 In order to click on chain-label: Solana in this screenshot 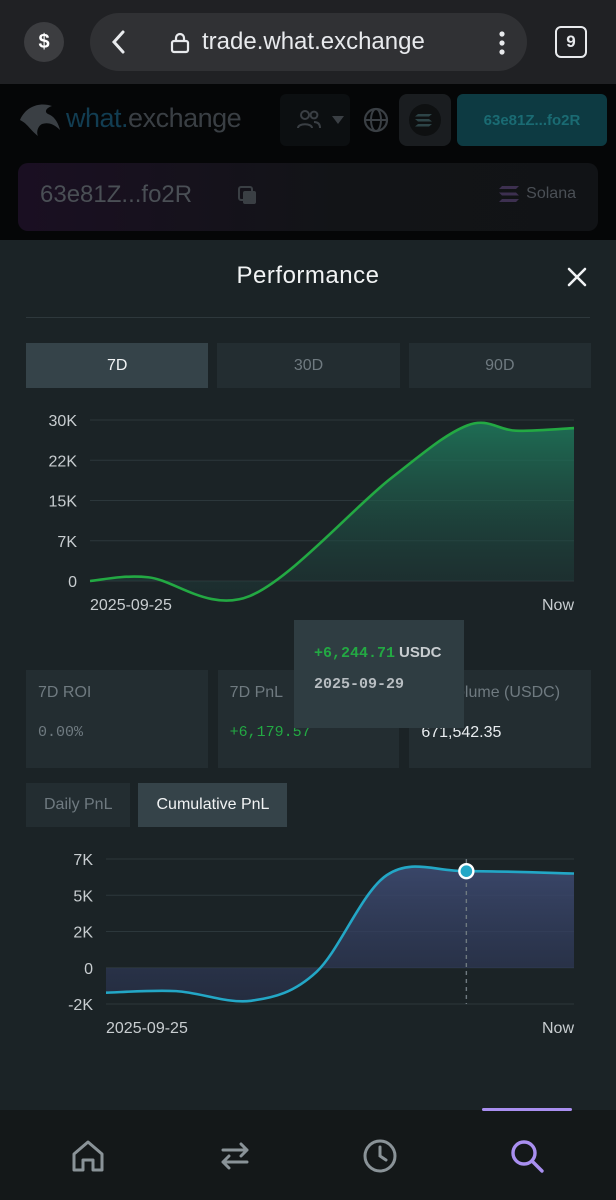, I will do `click(537, 194)`.